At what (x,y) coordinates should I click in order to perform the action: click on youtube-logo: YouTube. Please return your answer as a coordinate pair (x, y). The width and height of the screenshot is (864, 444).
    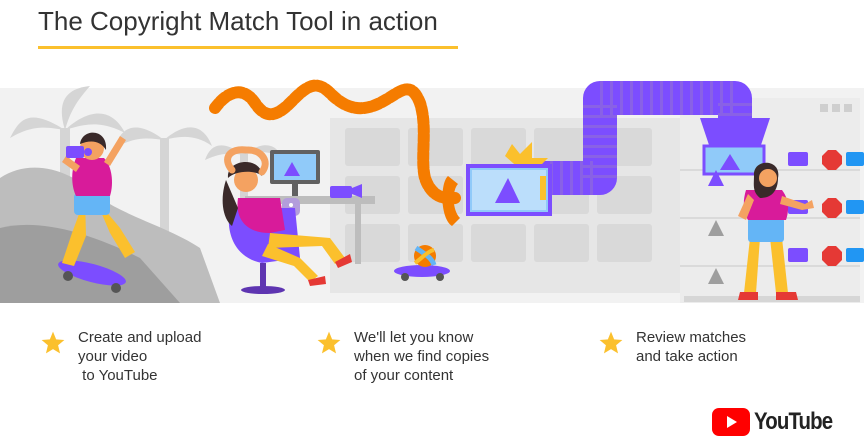
    Looking at the image, I should click on (779, 422).